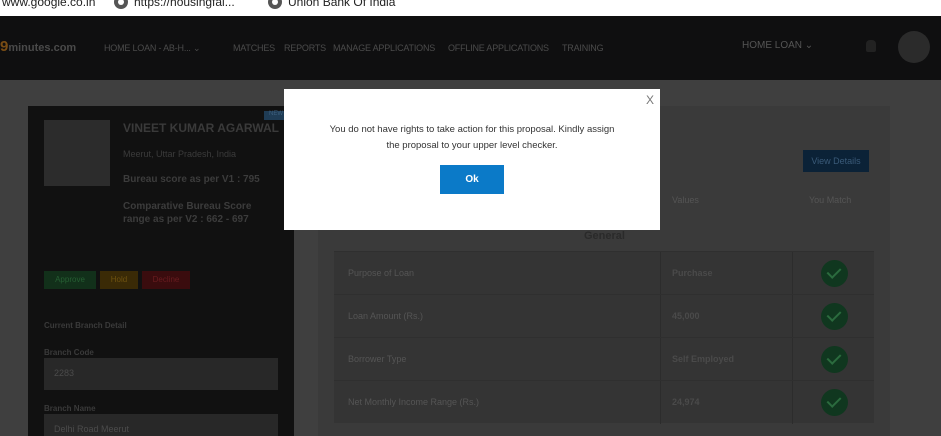 The width and height of the screenshot is (941, 436). Describe the element at coordinates (77, 153) in the screenshot. I see `applicant-photo` at that location.